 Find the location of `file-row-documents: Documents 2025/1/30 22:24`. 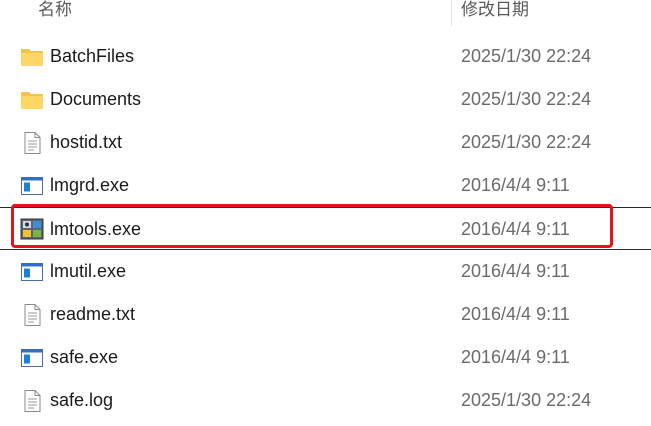

file-row-documents: Documents 2025/1/30 22:24 is located at coordinates (325, 99).